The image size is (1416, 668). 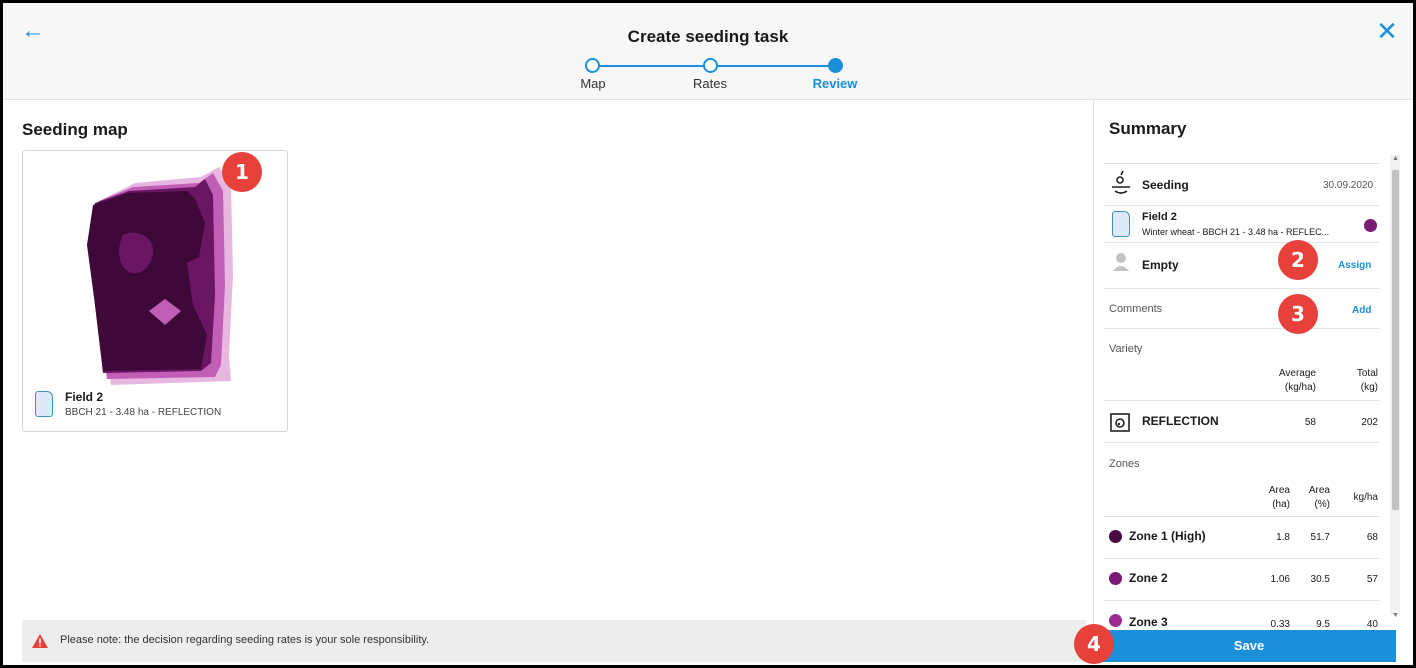 I want to click on task-type: Seeding, so click(x=1165, y=185).